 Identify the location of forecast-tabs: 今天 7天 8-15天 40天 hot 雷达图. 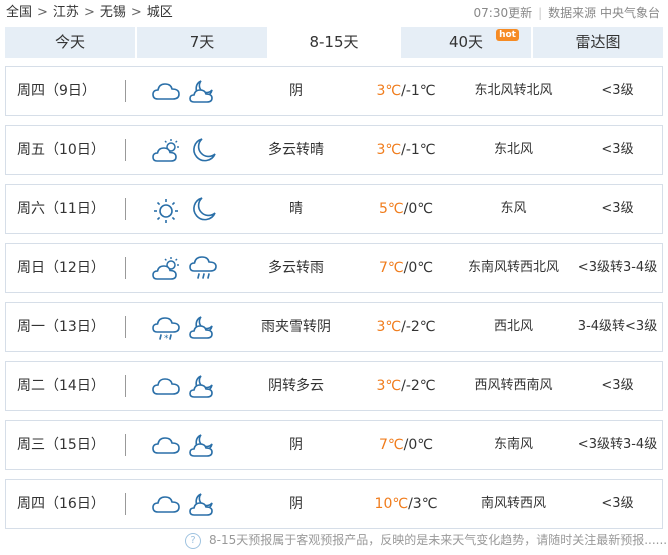
(334, 42).